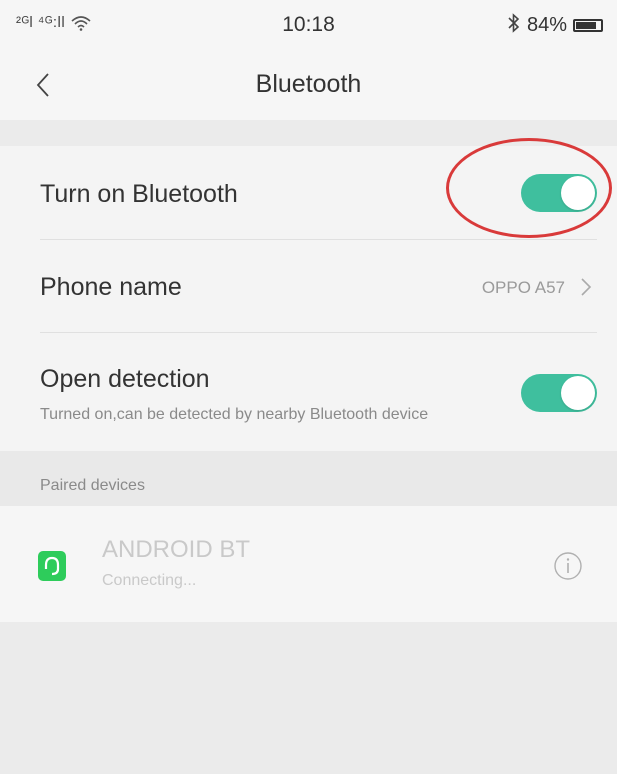 This screenshot has height=774, width=617. Describe the element at coordinates (125, 379) in the screenshot. I see `open-detection-label: Open detection` at that location.